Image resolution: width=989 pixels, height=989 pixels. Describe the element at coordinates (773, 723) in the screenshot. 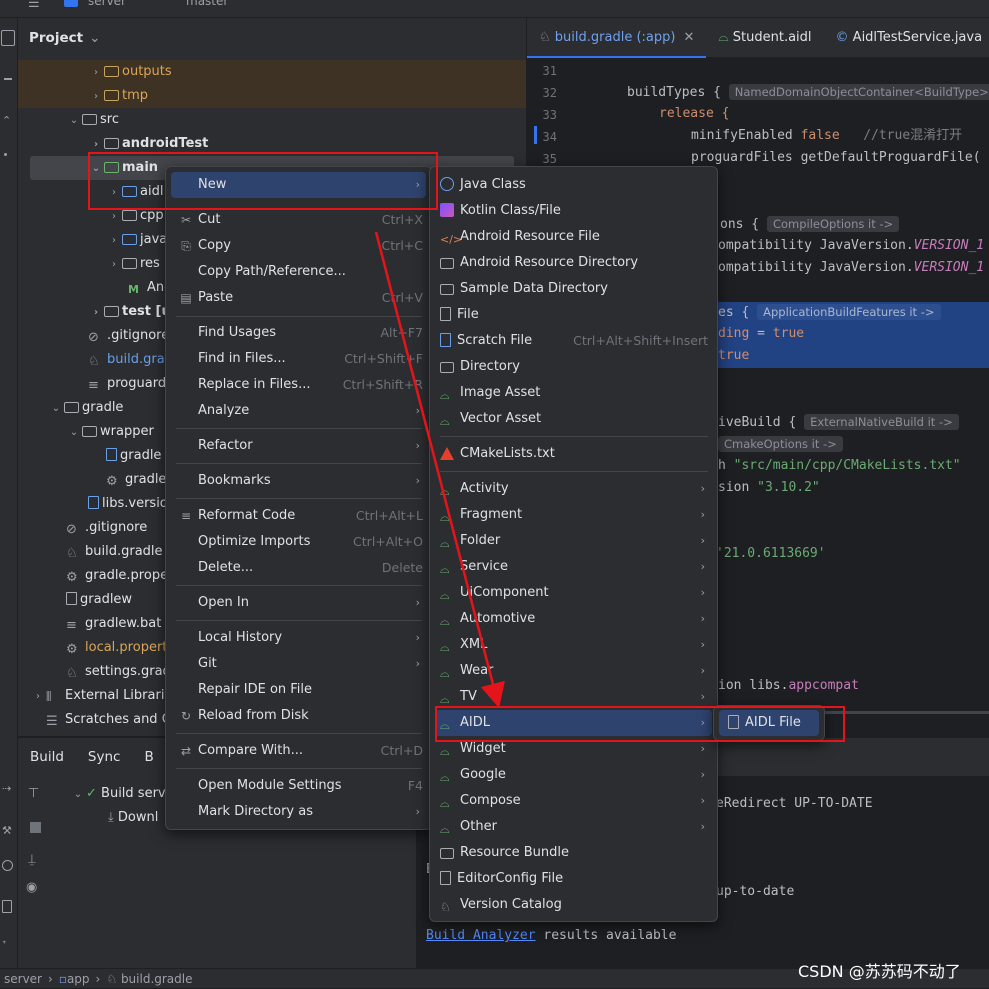

I see `menu-item-aidl-file: AIDL File` at that location.